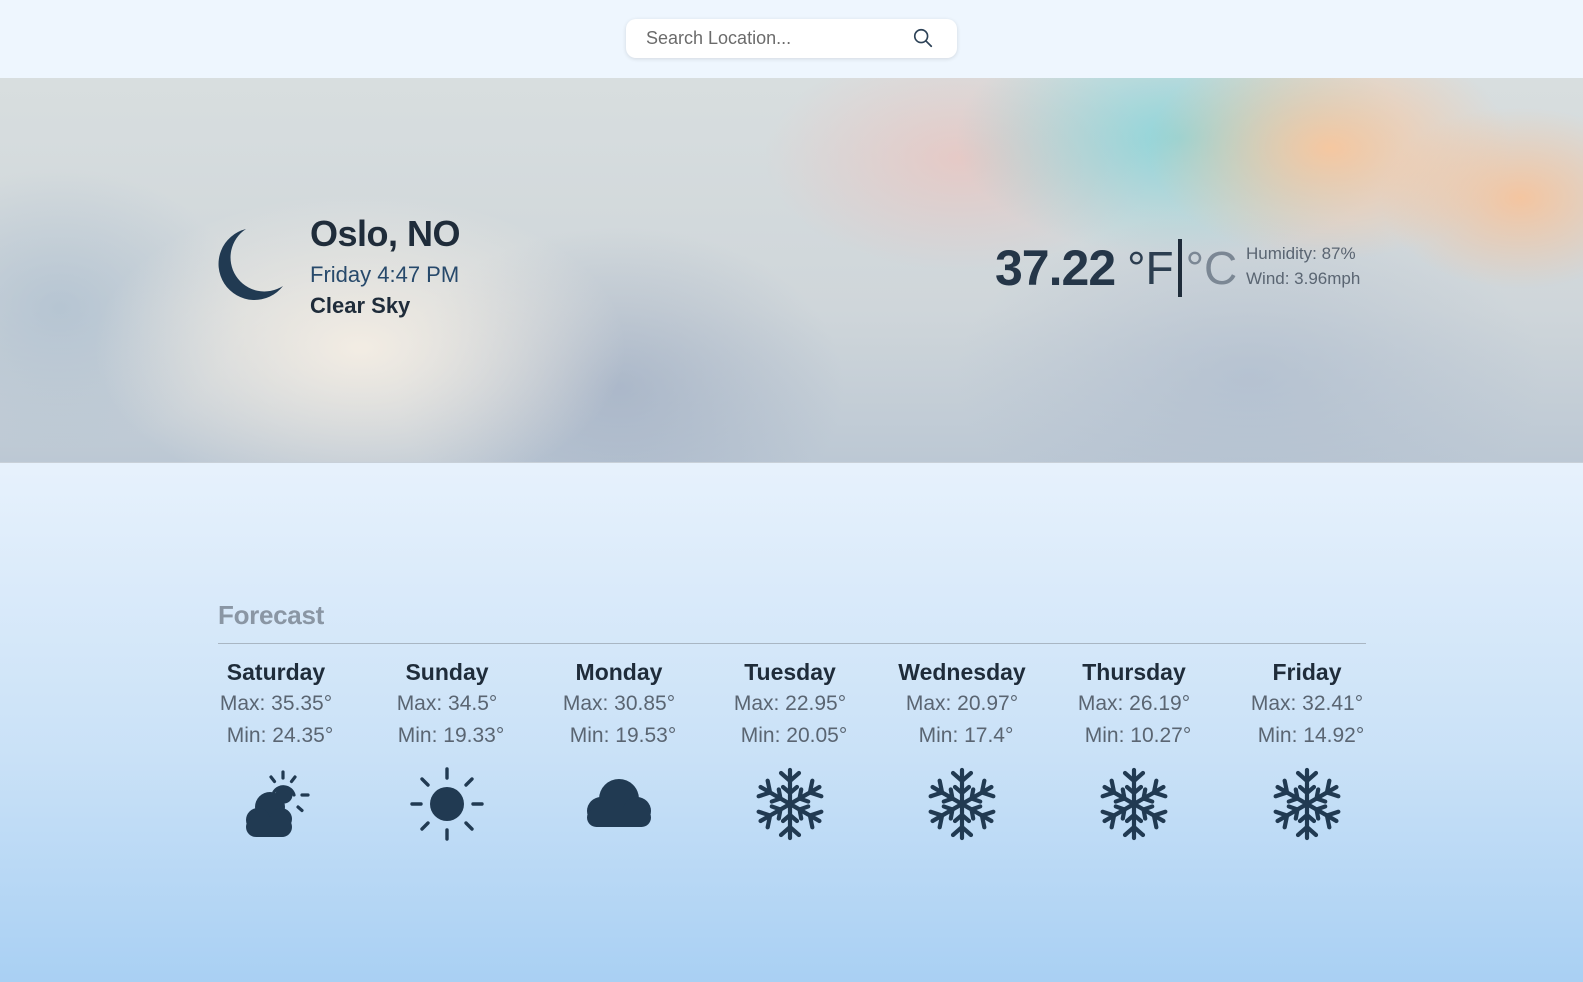 This screenshot has height=982, width=1583. What do you see at coordinates (962, 672) in the screenshot?
I see `day-name: Wednesday` at bounding box center [962, 672].